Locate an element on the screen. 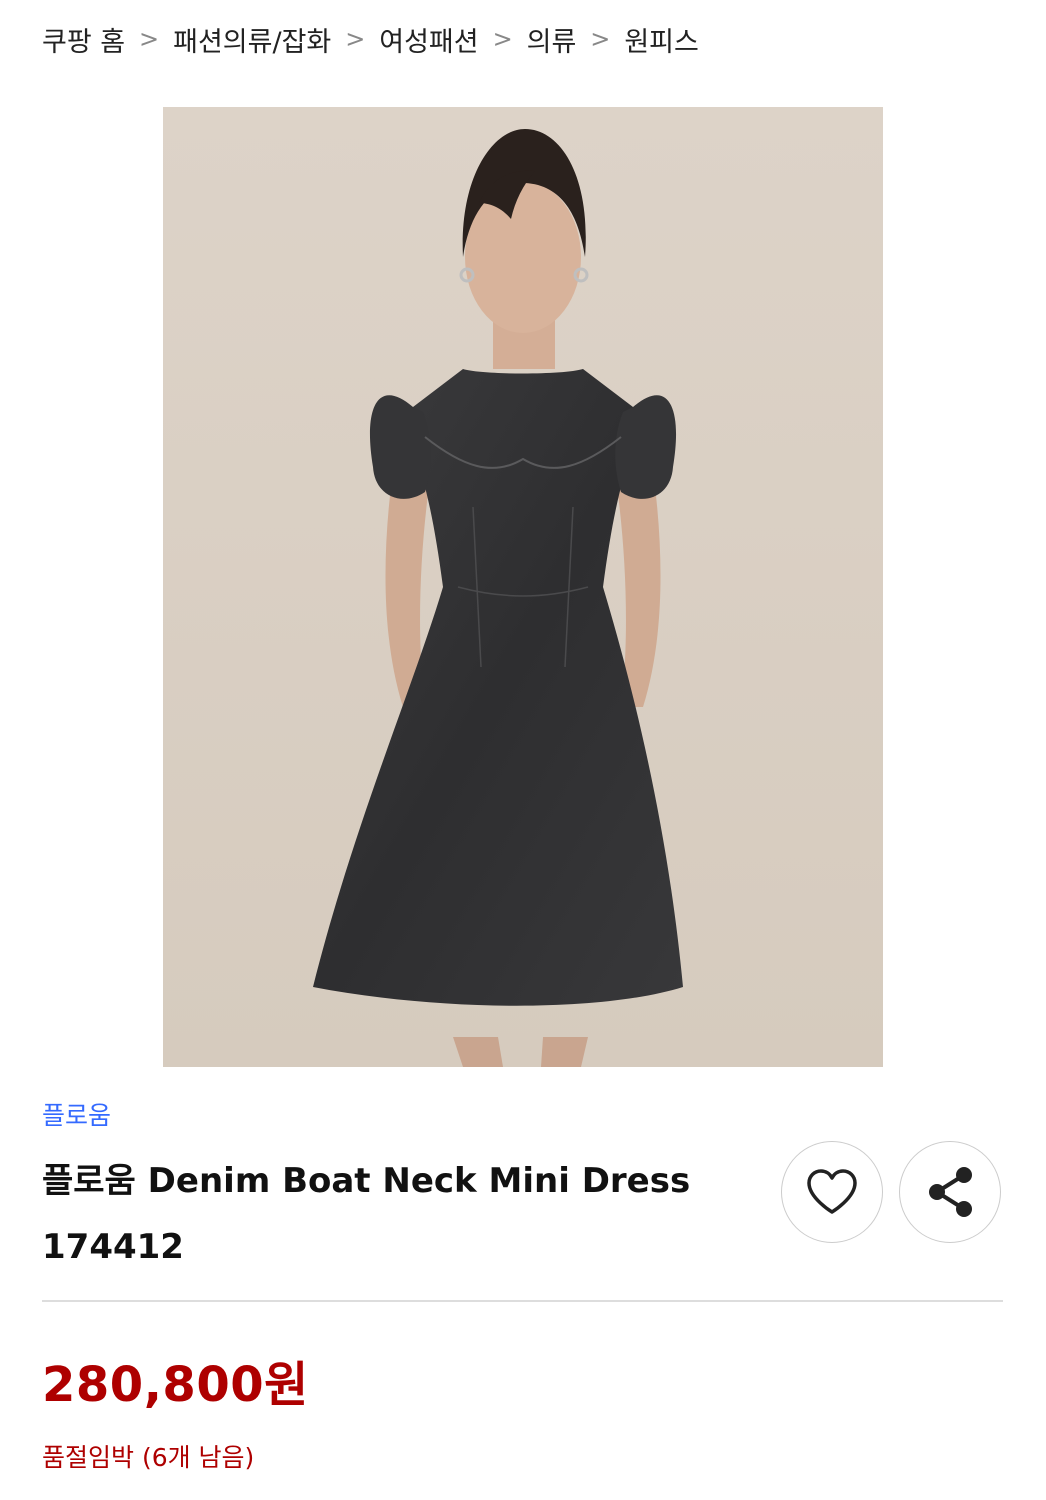 The image size is (1046, 1500). breadcrumb-item-home: 쿠팡 홈 is located at coordinates (83, 39).